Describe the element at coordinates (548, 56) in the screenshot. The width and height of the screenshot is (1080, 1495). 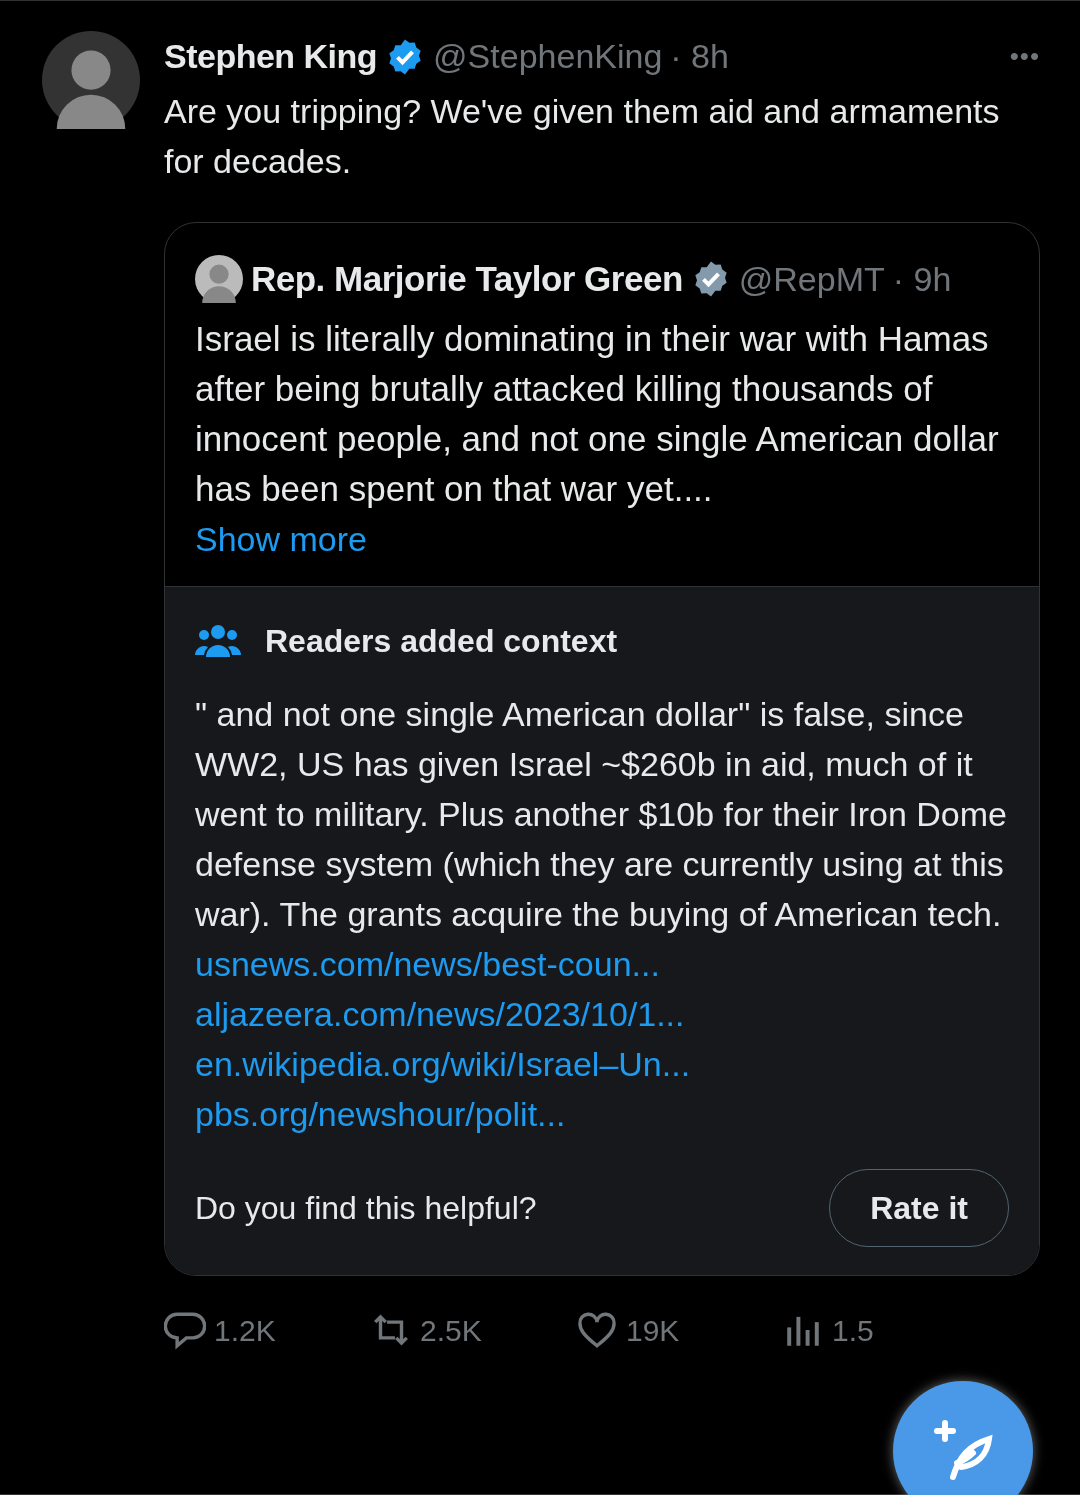
I see `author-handle: @StephenKing` at that location.